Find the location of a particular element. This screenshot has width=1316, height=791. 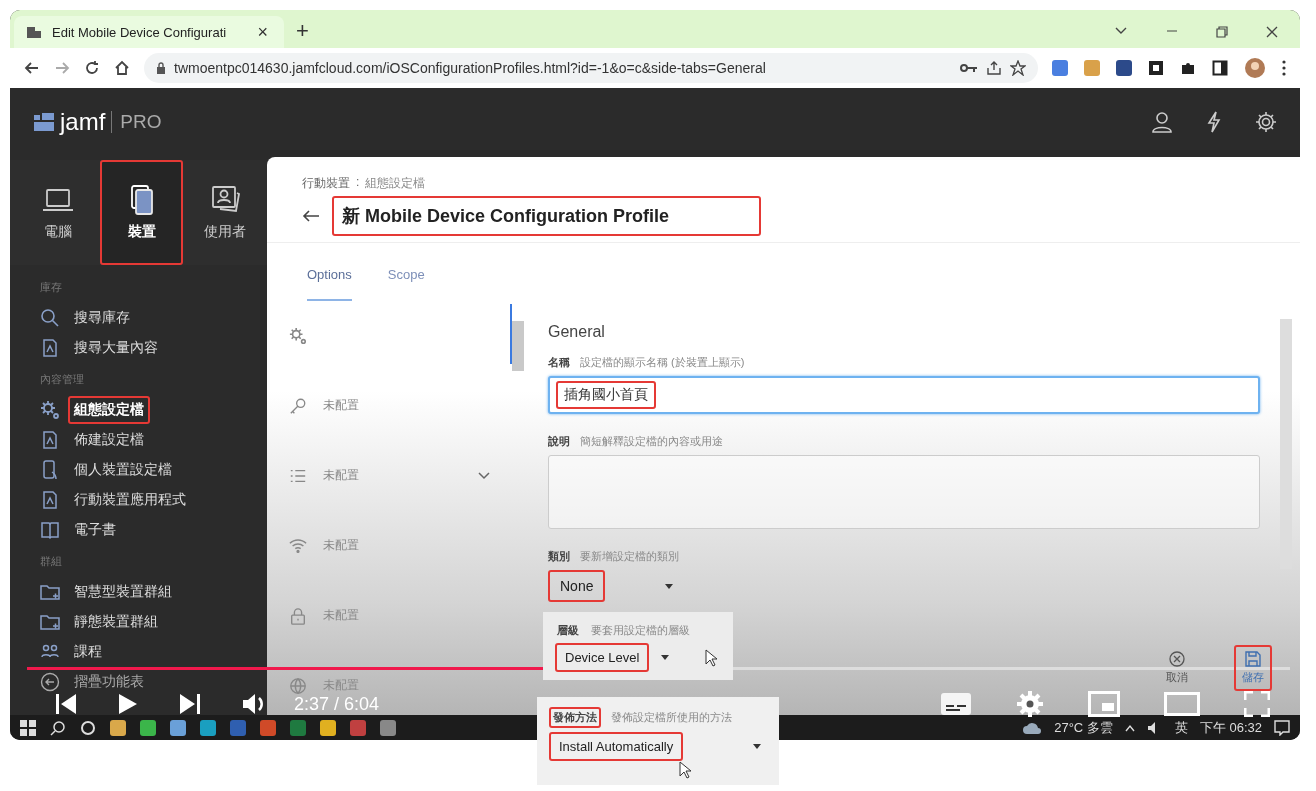

sidebar-item: 搜尋大量內容 is located at coordinates (116, 348).